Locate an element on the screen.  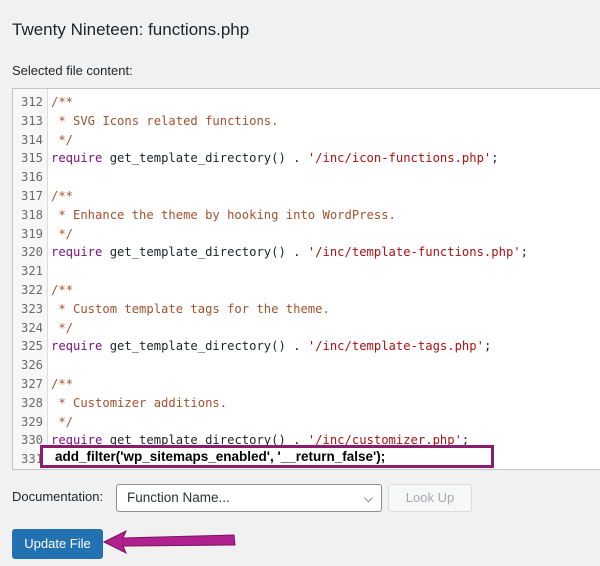
chevron-down-icon: ⌵ is located at coordinates (368, 498).